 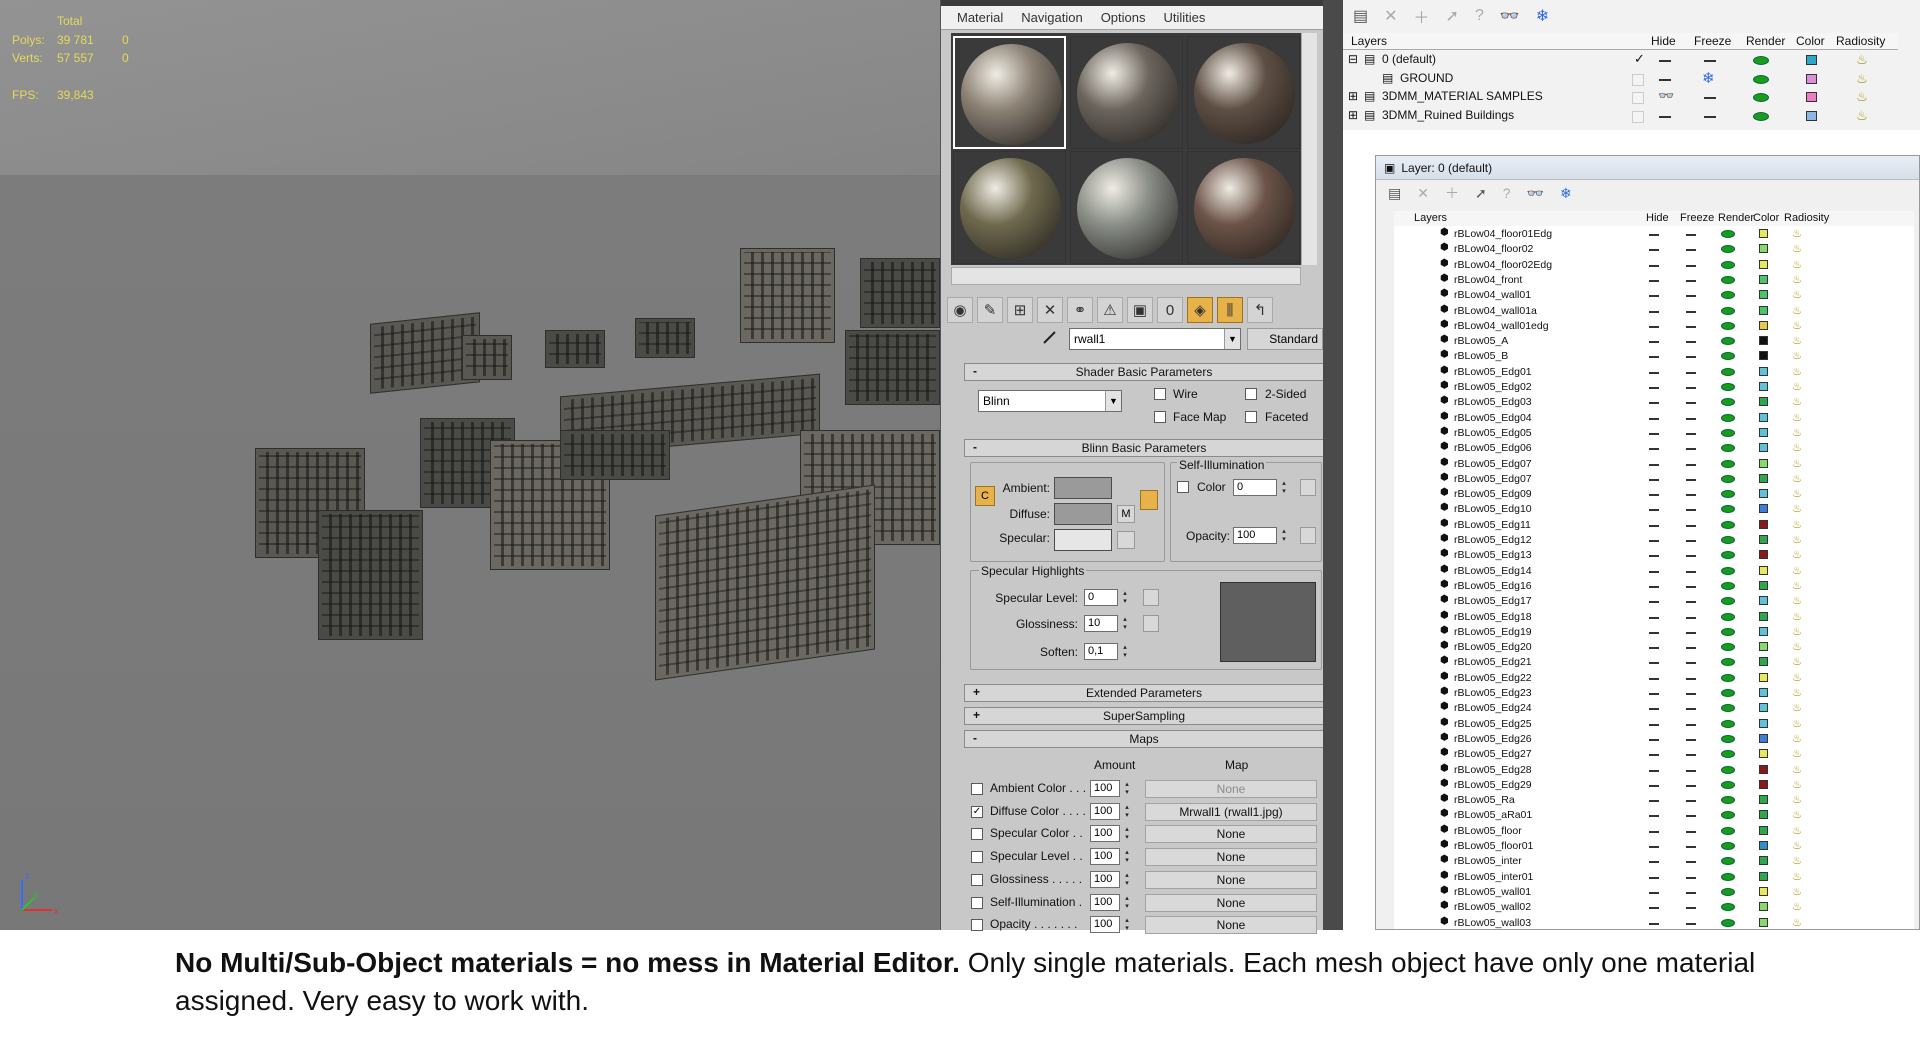 What do you see at coordinates (1144, 448) in the screenshot?
I see `rollout-blinn-basic: - Blinn Basic Parameters` at bounding box center [1144, 448].